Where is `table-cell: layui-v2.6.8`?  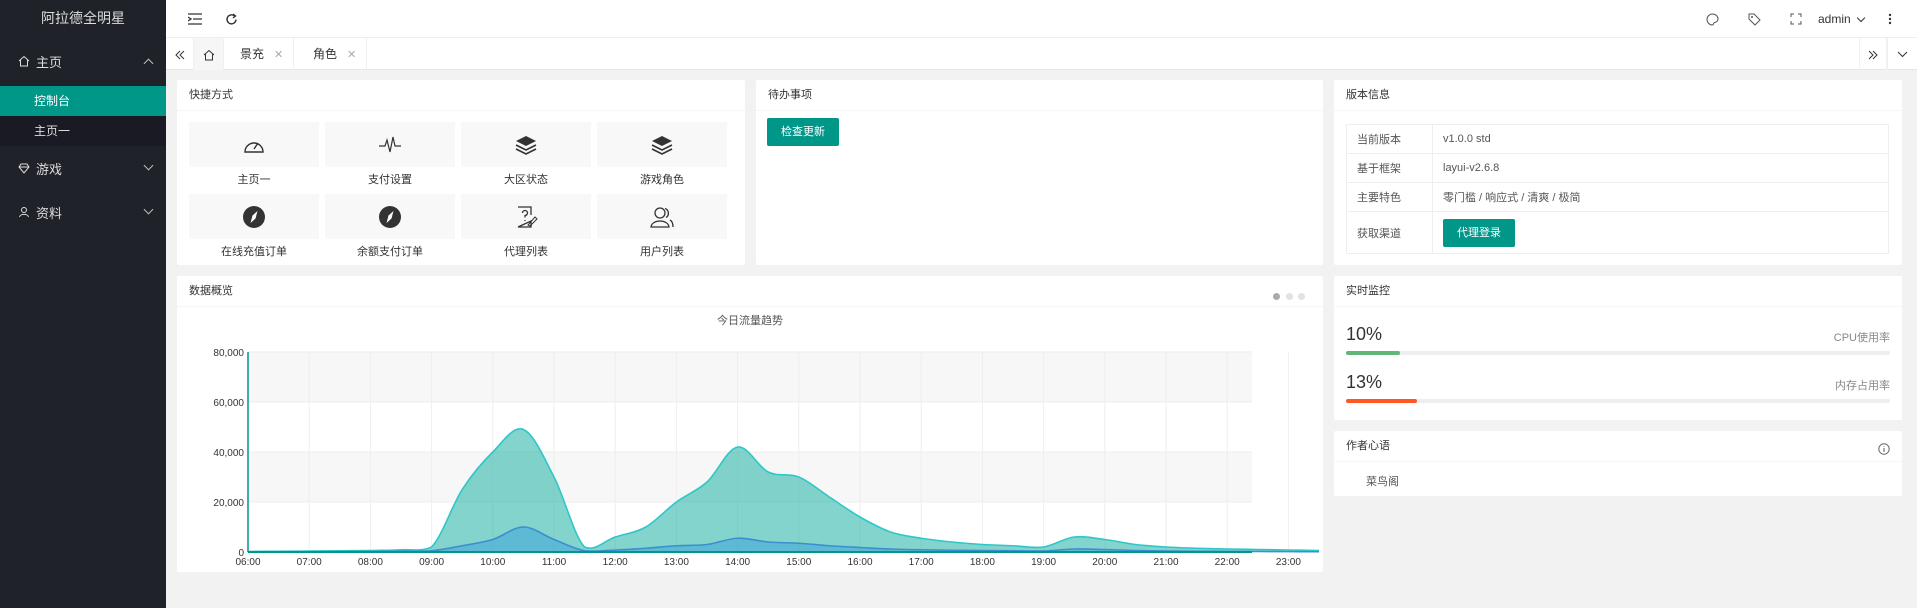
table-cell: layui-v2.6.8 is located at coordinates (1660, 168).